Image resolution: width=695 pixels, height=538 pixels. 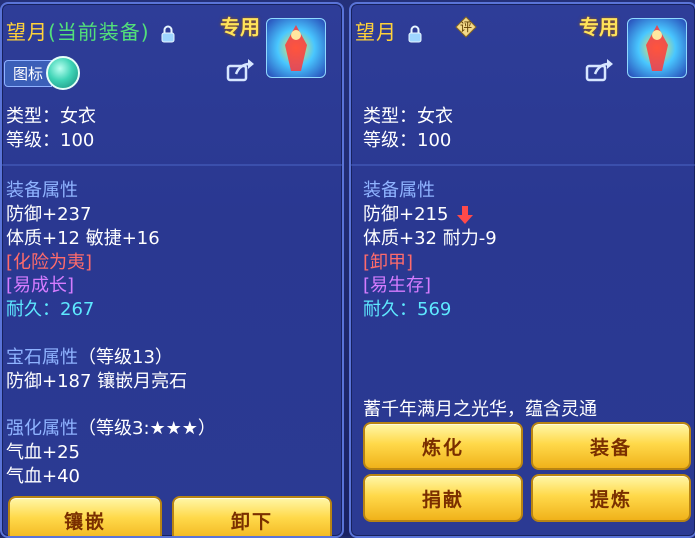 I want to click on inlay-button: 镶嵌, so click(x=85, y=516).